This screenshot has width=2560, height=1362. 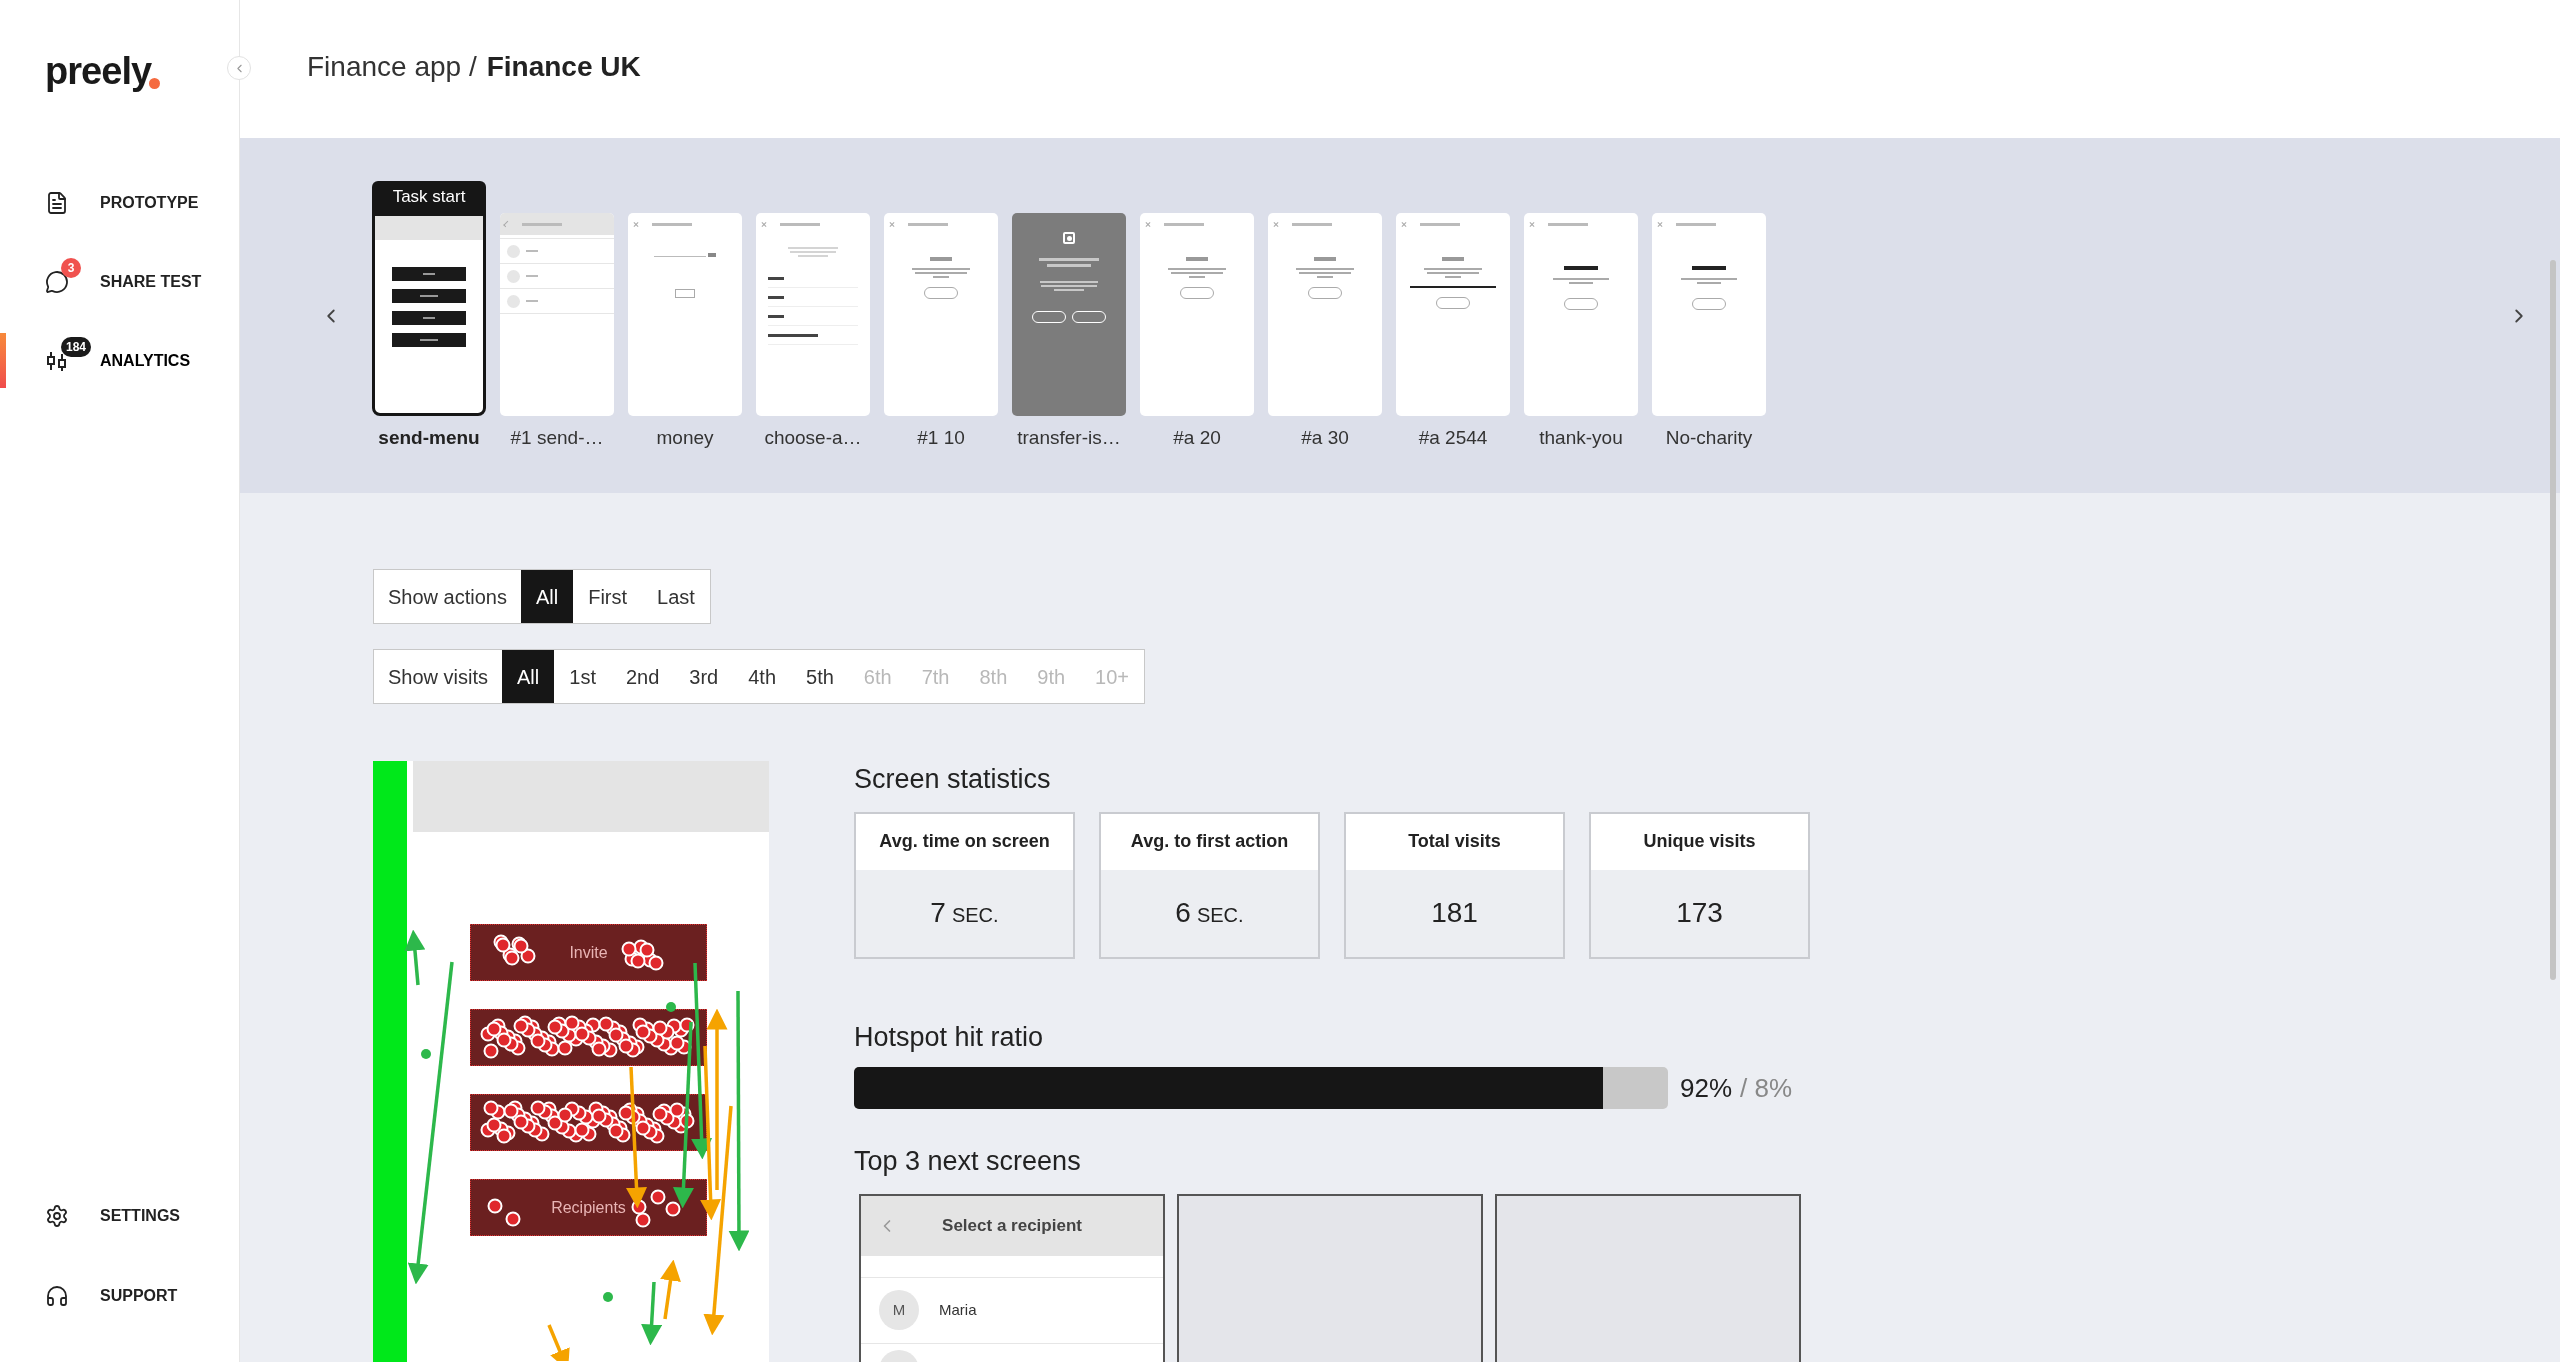 I want to click on nav-link: PROTOTYPE, so click(x=149, y=202).